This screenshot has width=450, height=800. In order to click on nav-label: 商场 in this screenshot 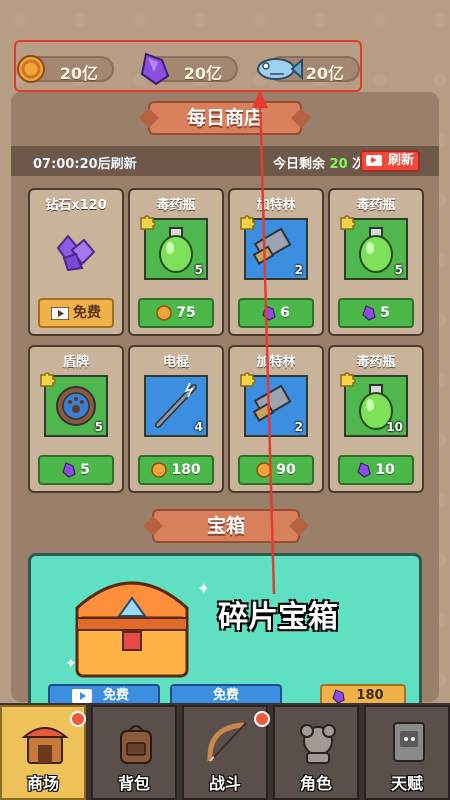, I will do `click(42, 783)`.